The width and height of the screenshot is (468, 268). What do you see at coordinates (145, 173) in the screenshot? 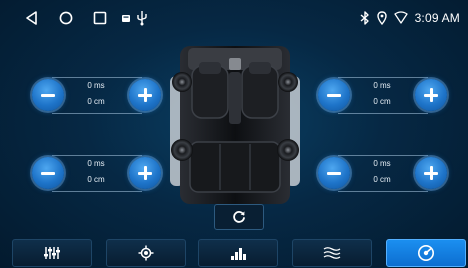
I see `rear-left-plus-button` at bounding box center [145, 173].